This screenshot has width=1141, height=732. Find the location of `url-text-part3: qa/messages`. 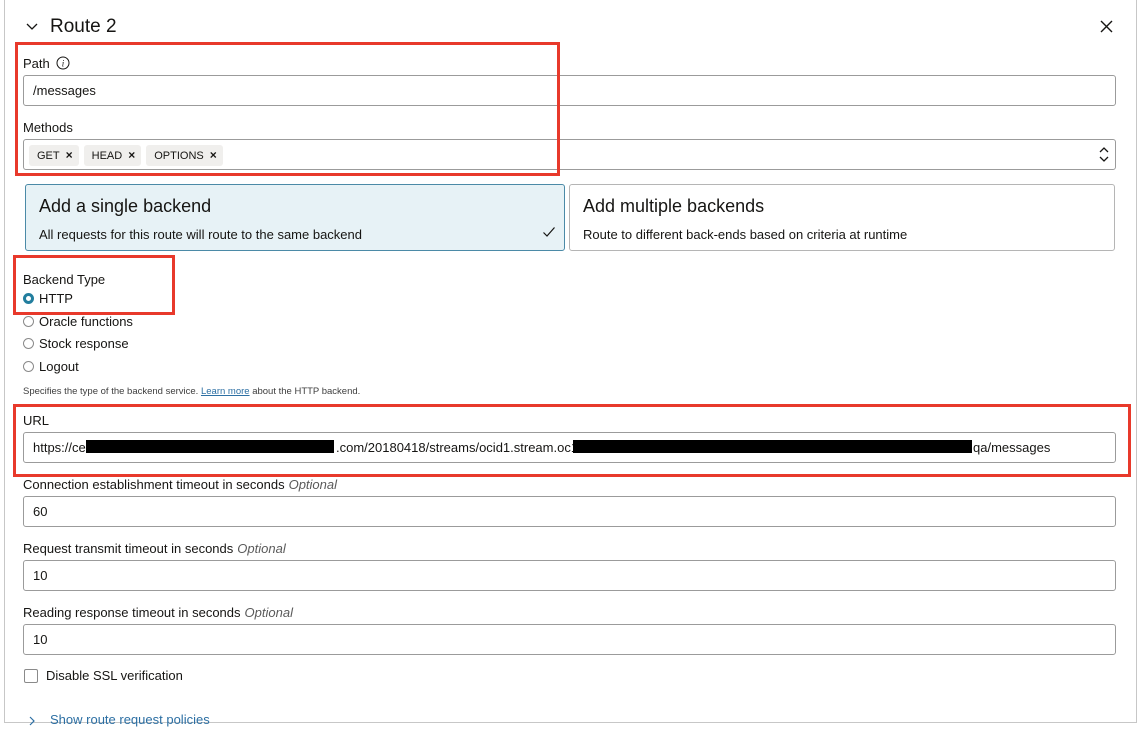

url-text-part3: qa/messages is located at coordinates (1012, 447).